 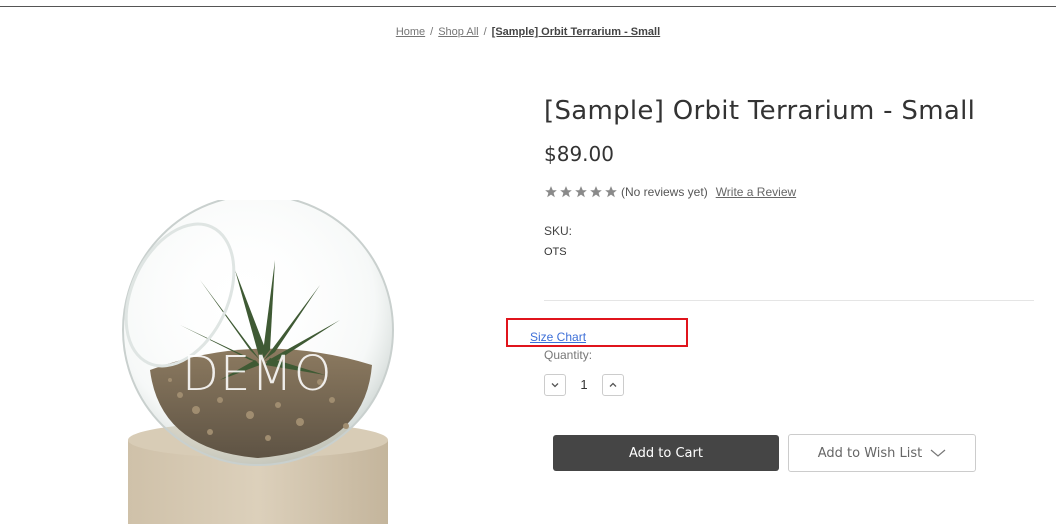 What do you see at coordinates (584, 384) in the screenshot?
I see `quantity-input: 1` at bounding box center [584, 384].